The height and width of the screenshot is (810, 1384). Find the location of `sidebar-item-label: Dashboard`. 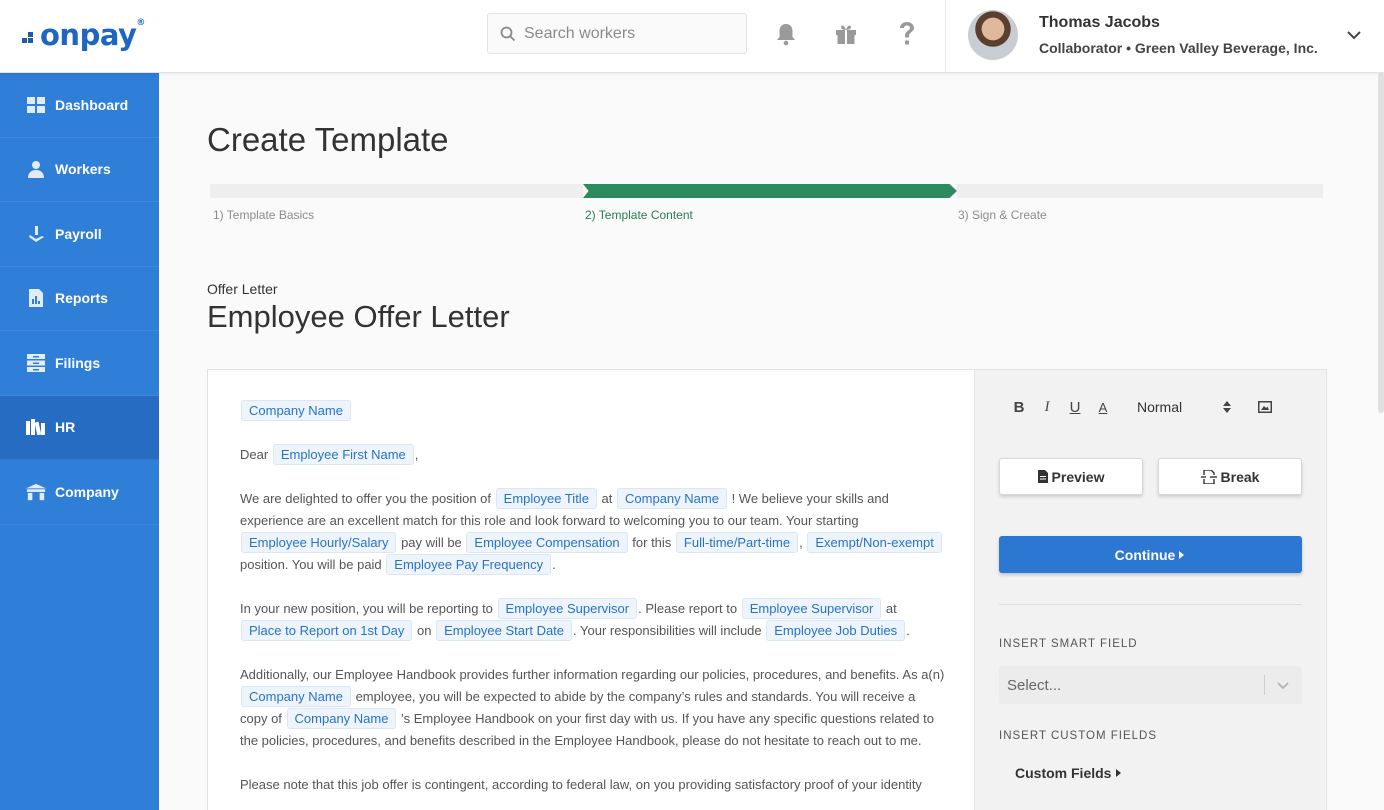

sidebar-item-label: Dashboard is located at coordinates (92, 104).